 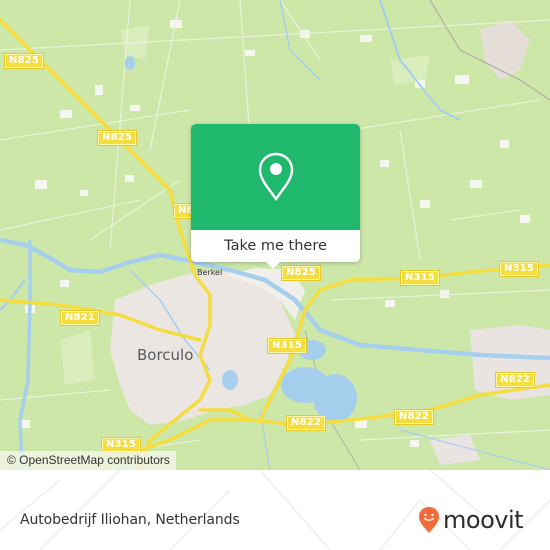 I want to click on location-pin-icon, so click(x=276, y=177).